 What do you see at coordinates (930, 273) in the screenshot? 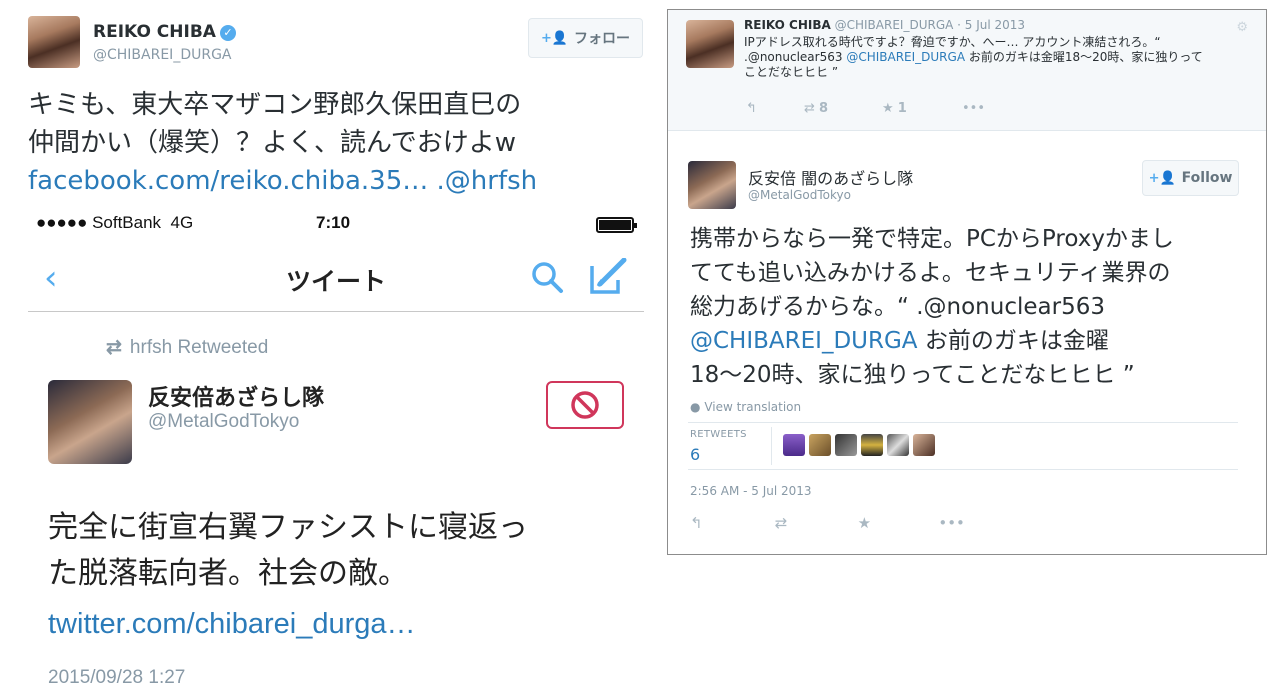
I see `right-line-2: てても追い込みかけるよ。セキュリティ業界の` at bounding box center [930, 273].